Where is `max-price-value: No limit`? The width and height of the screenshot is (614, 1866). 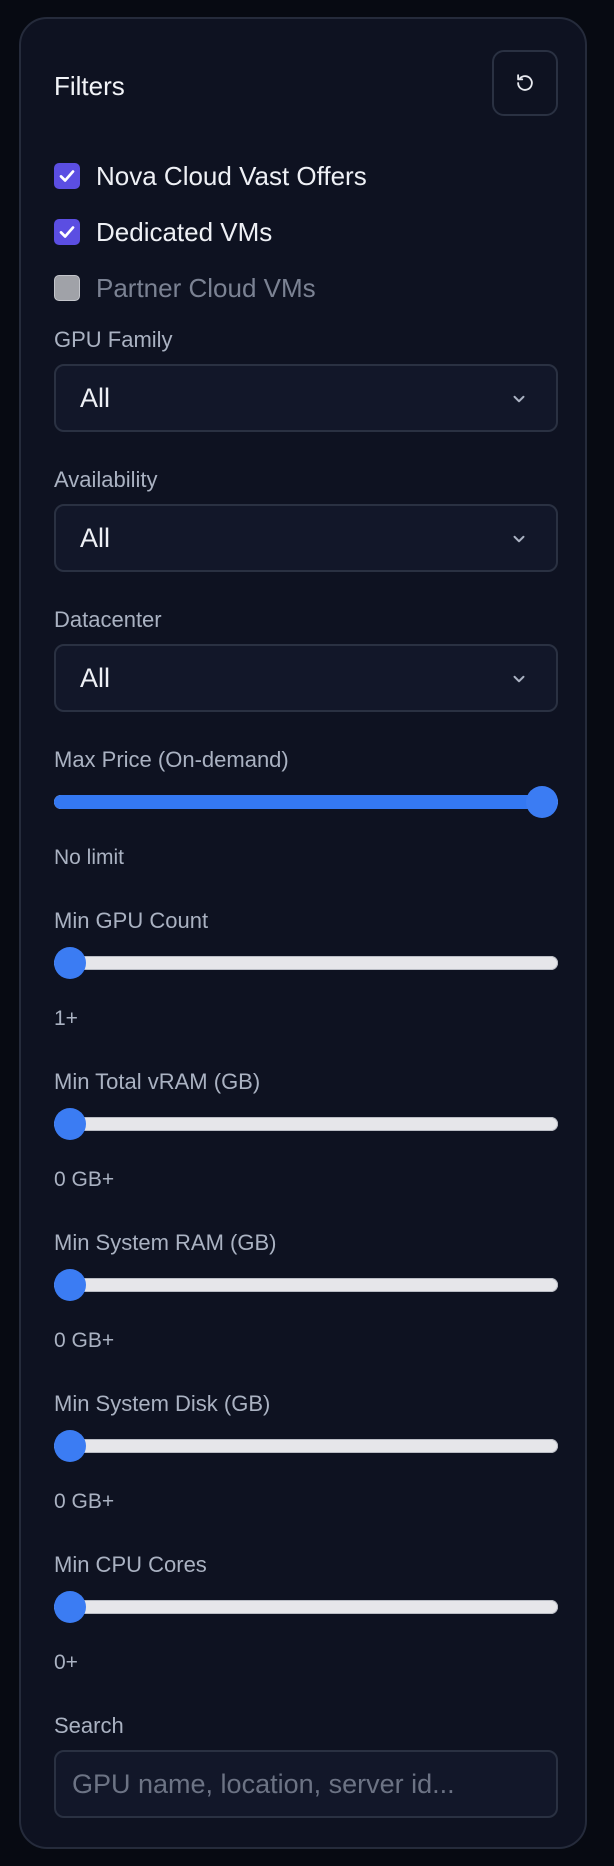 max-price-value: No limit is located at coordinates (89, 857).